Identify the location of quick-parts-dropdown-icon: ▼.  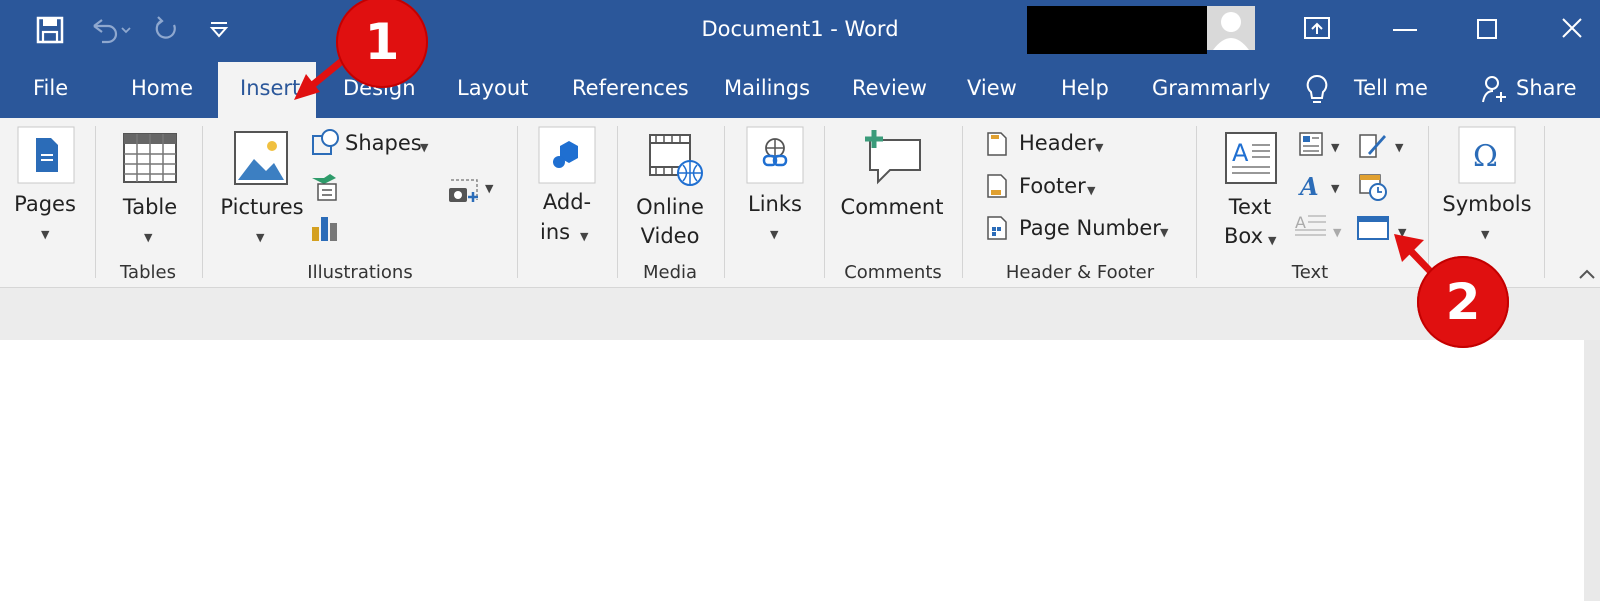
(1335, 147).